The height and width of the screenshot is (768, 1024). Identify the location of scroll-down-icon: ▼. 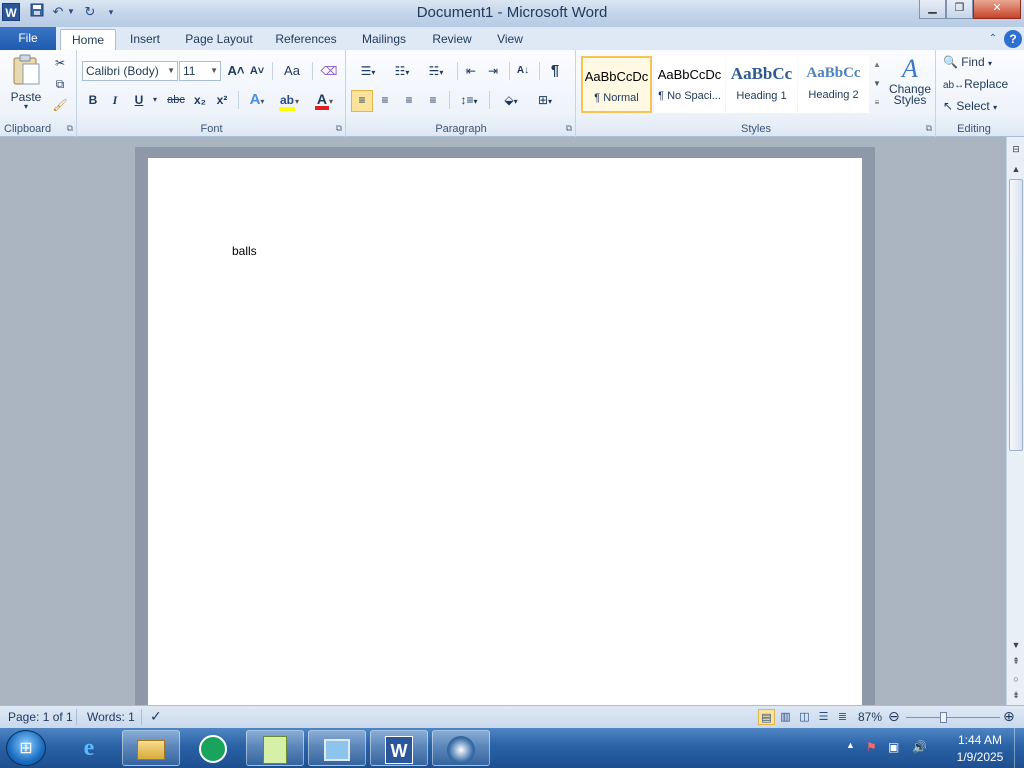
(1016, 645).